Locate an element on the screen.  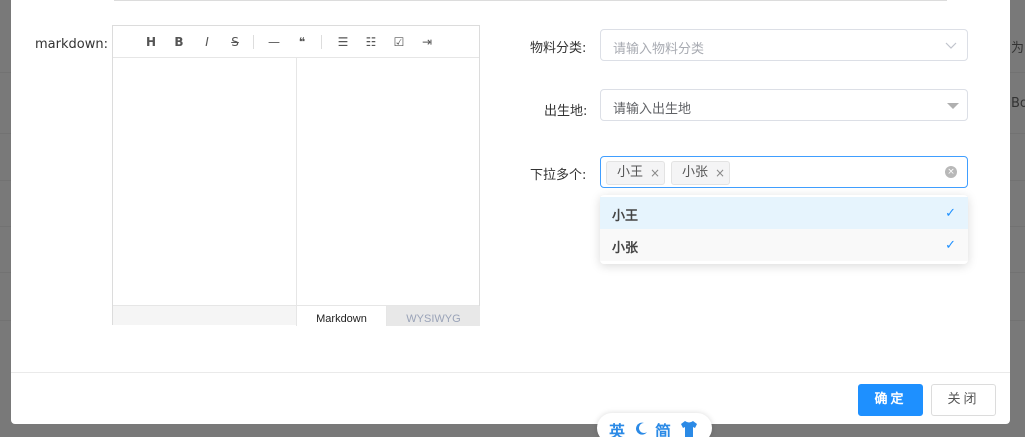
ordered-list-icon: ☷ is located at coordinates (371, 42).